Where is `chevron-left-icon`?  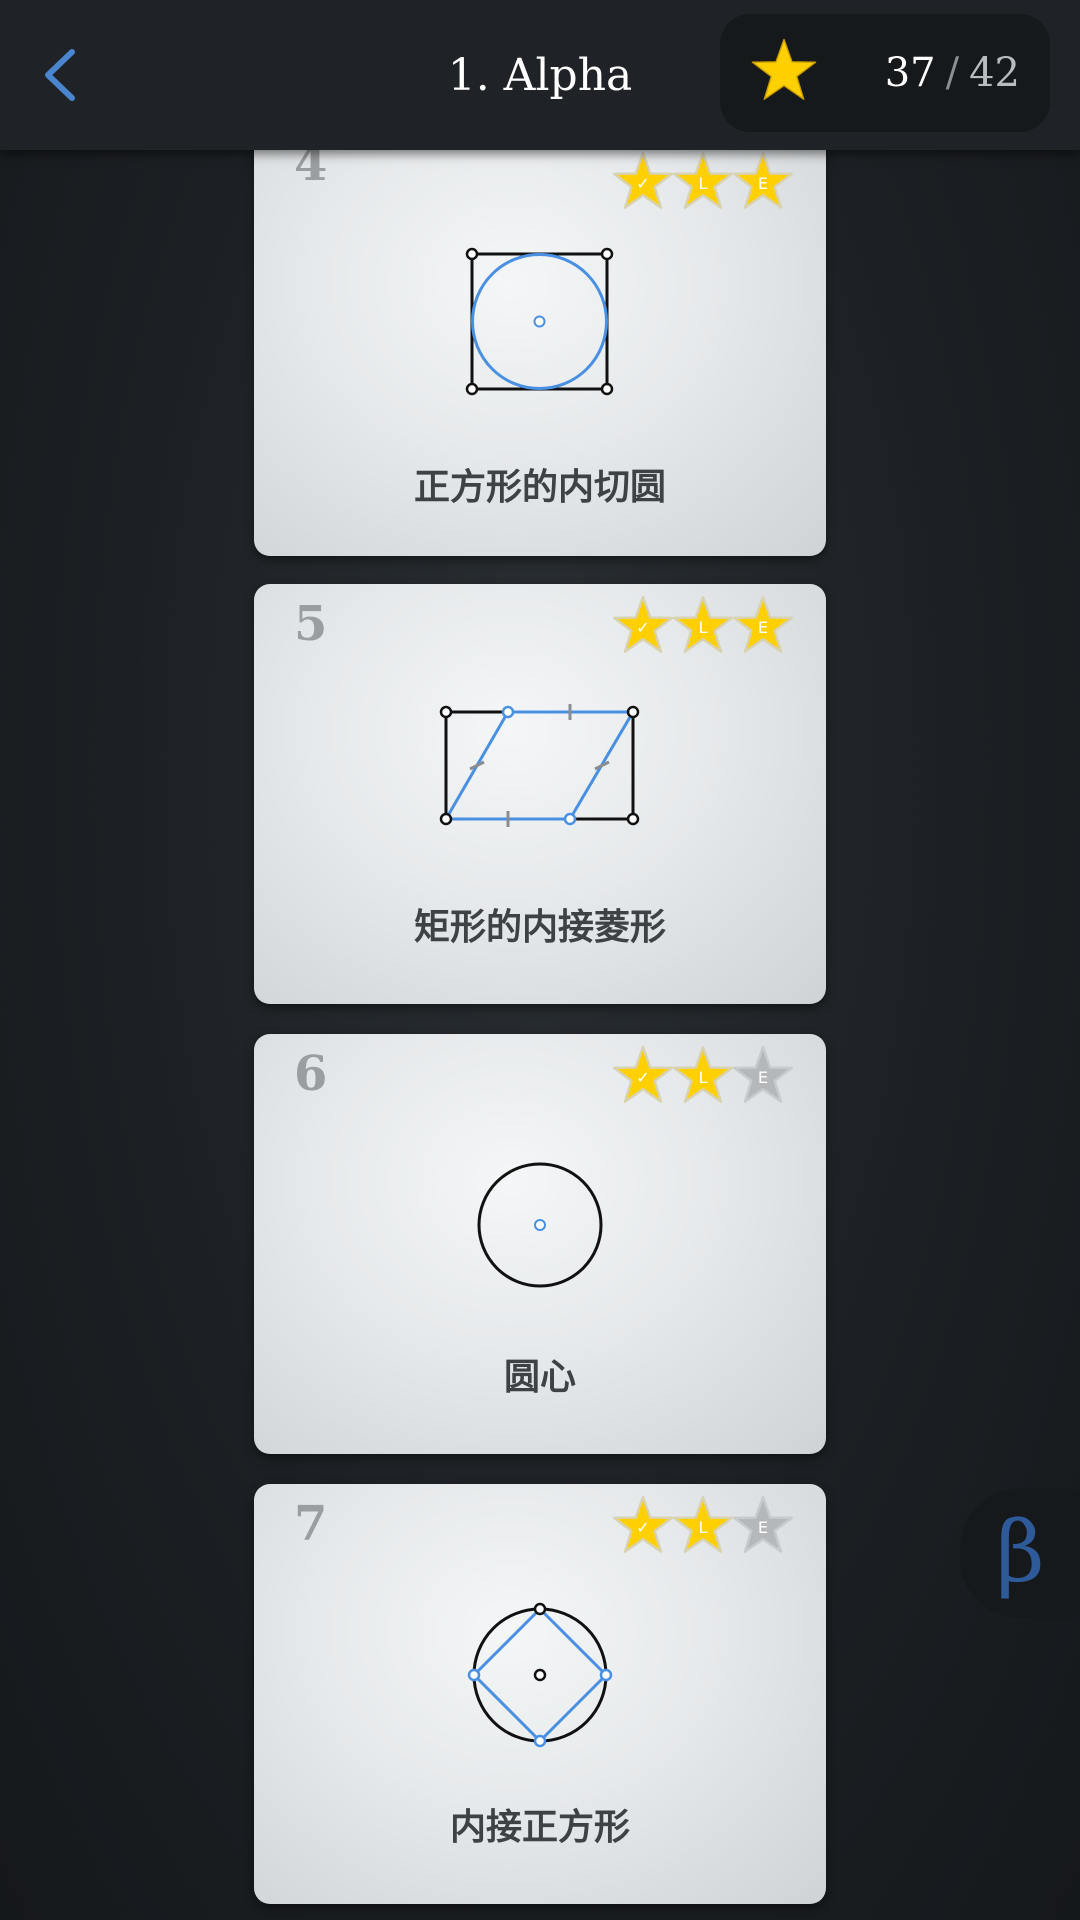 chevron-left-icon is located at coordinates (60, 75).